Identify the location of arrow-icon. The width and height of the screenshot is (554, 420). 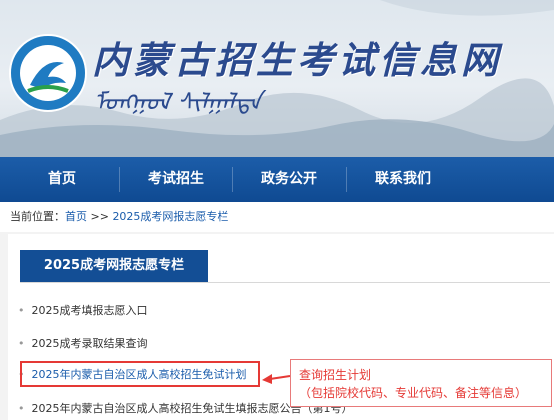
(276, 379).